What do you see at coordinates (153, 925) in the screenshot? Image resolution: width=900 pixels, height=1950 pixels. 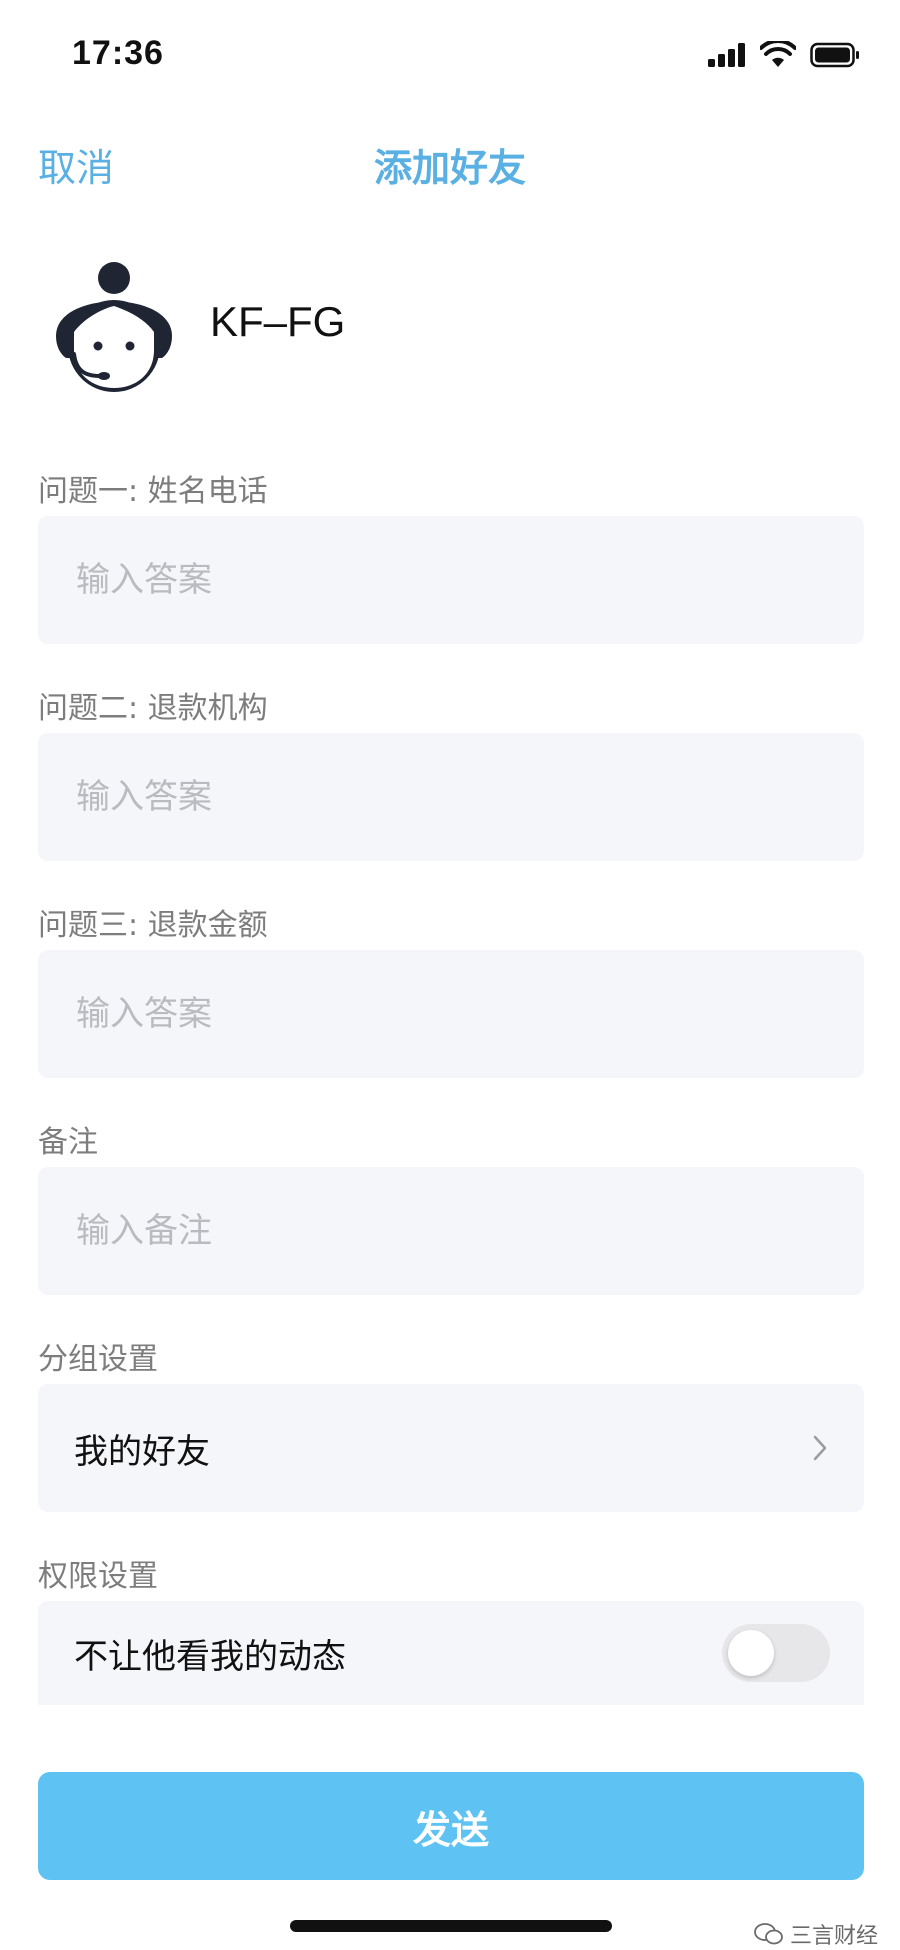 I see `question-3-label: 问题三: 退款金额` at bounding box center [153, 925].